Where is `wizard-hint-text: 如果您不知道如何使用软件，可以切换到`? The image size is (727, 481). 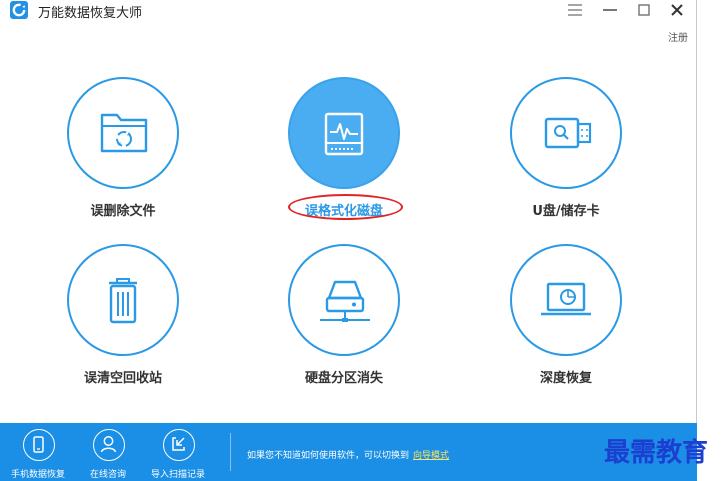 wizard-hint-text: 如果您不知道如何使用软件，可以切换到 is located at coordinates (328, 456).